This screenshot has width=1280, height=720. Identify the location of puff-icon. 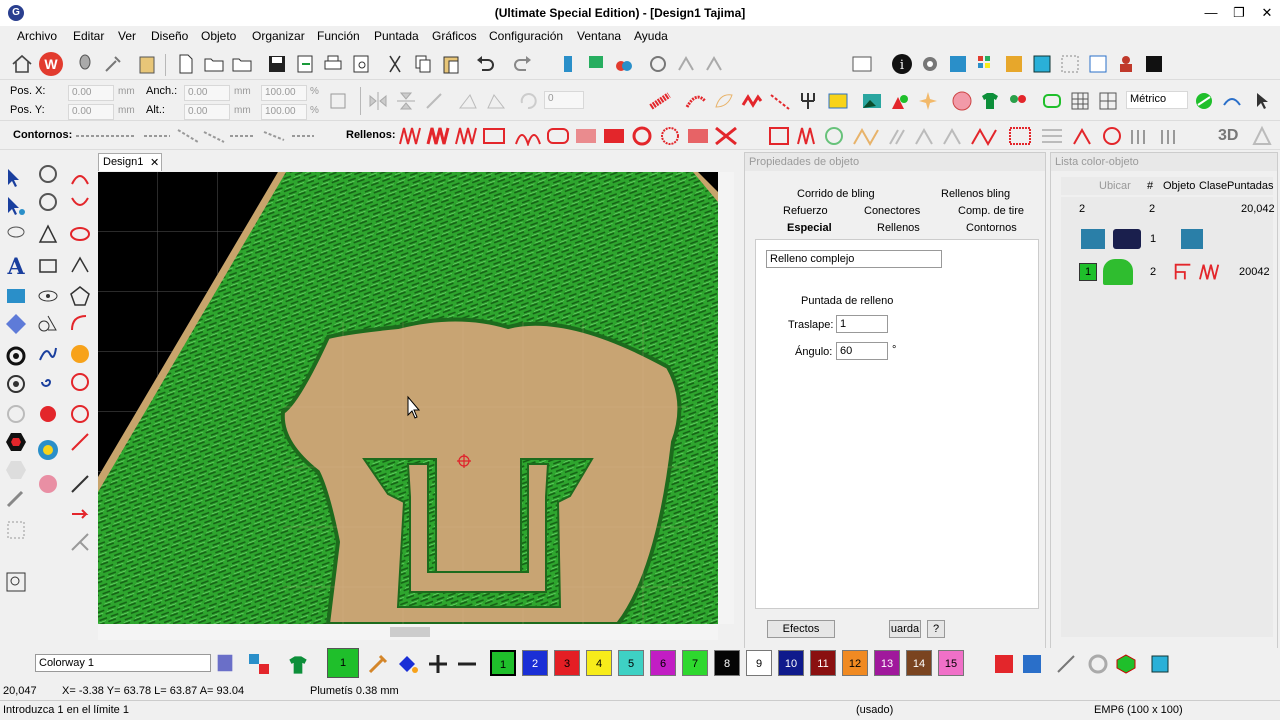
(1262, 136).